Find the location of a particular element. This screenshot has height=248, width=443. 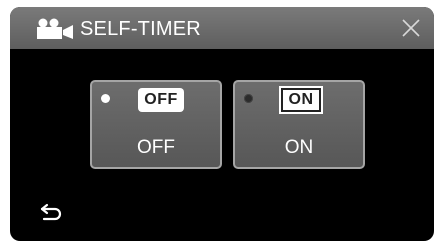

on-badge-icon: ON is located at coordinates (301, 100).